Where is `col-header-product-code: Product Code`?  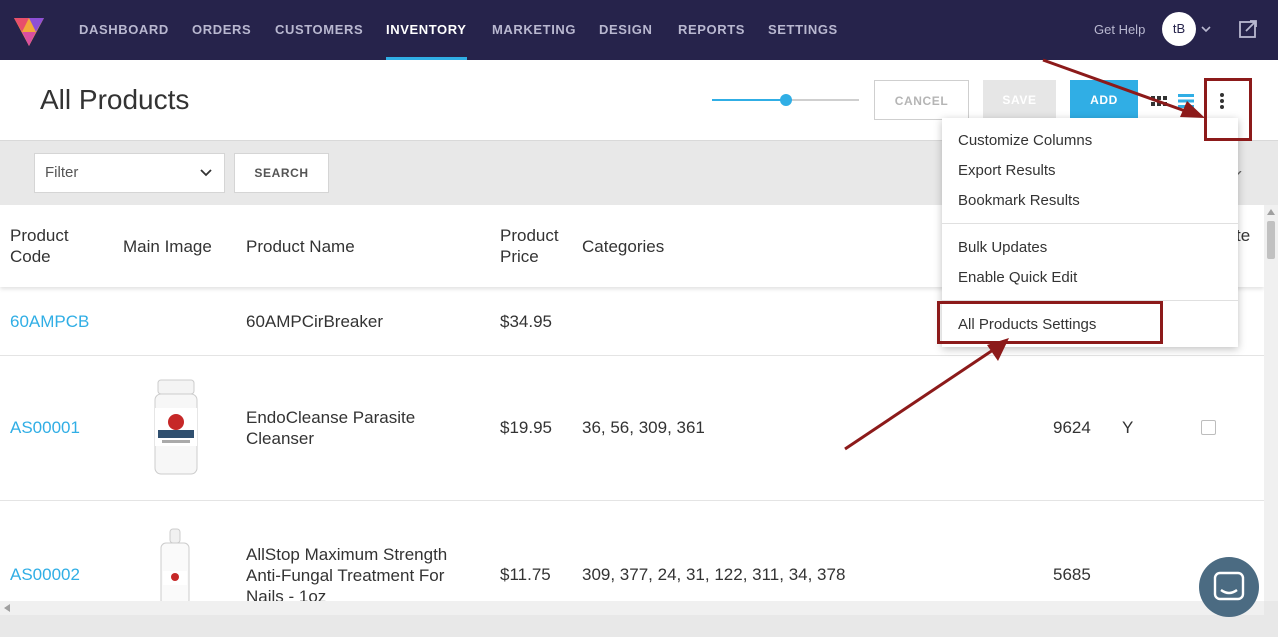 col-header-product-code: Product Code is located at coordinates (55, 246).